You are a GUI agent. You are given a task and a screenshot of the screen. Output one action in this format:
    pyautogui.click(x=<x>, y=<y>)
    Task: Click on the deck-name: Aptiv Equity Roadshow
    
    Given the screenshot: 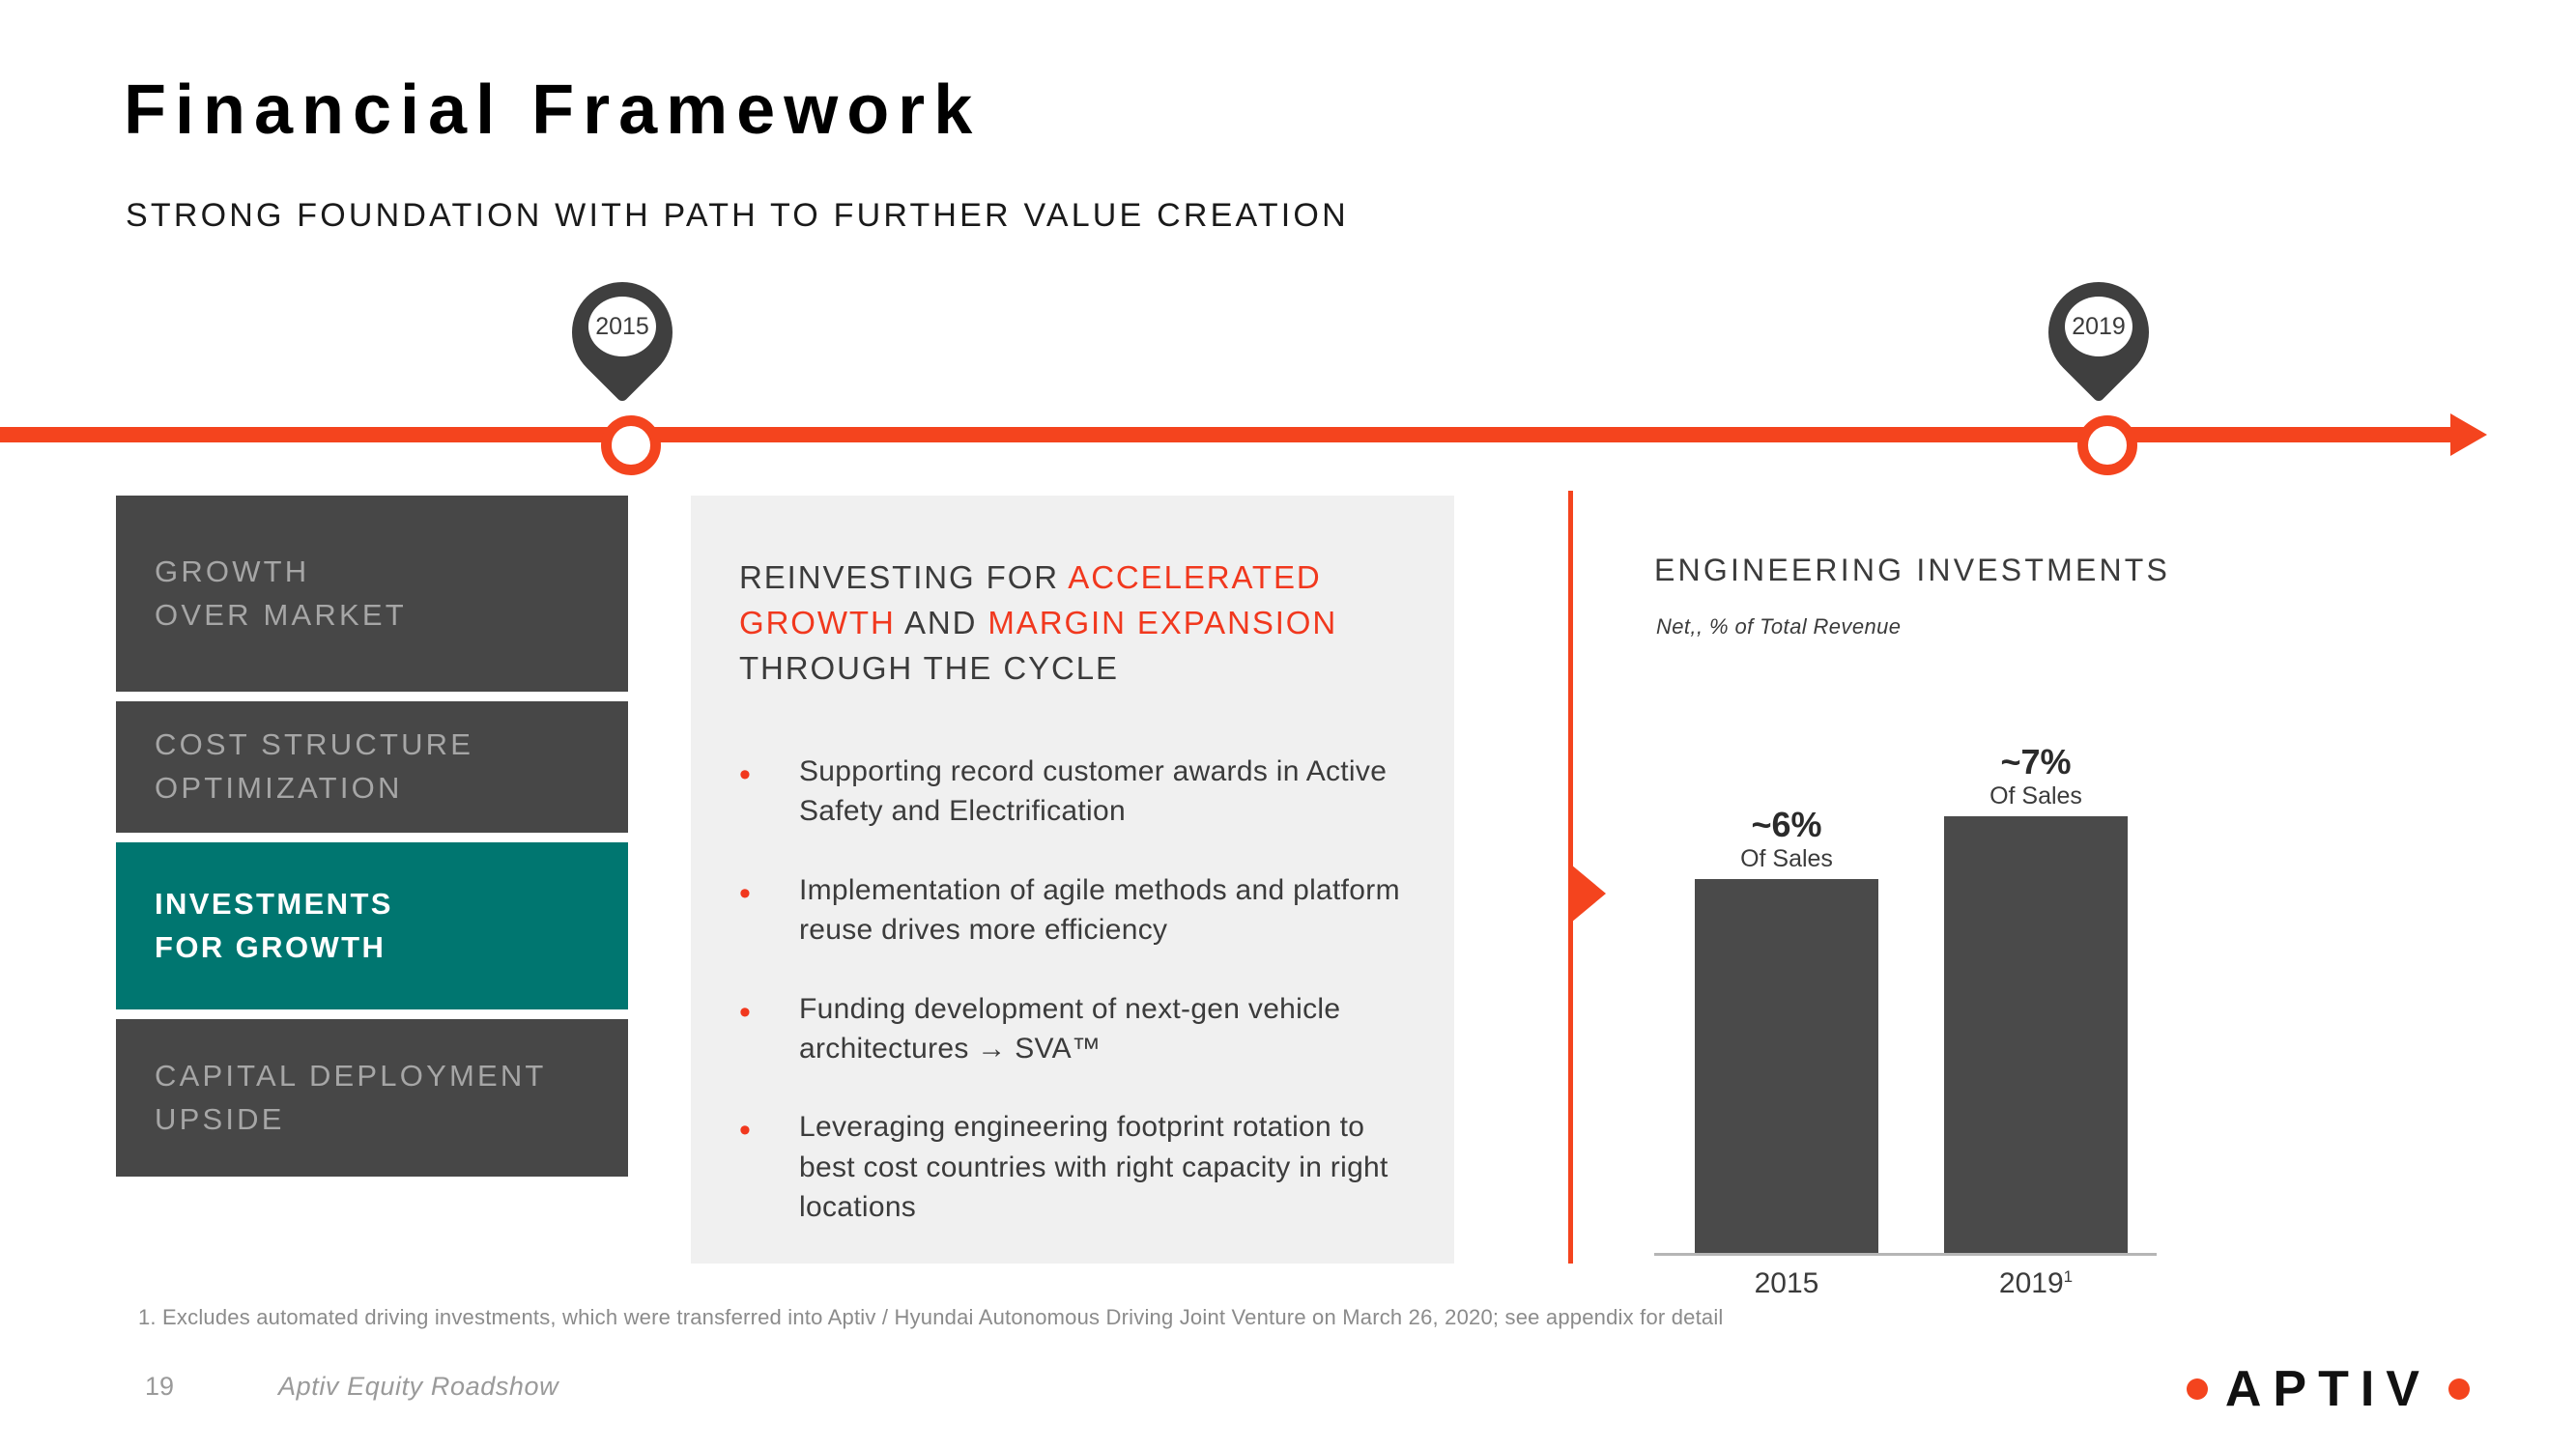 What is the action you would take?
    pyautogui.click(x=419, y=1386)
    